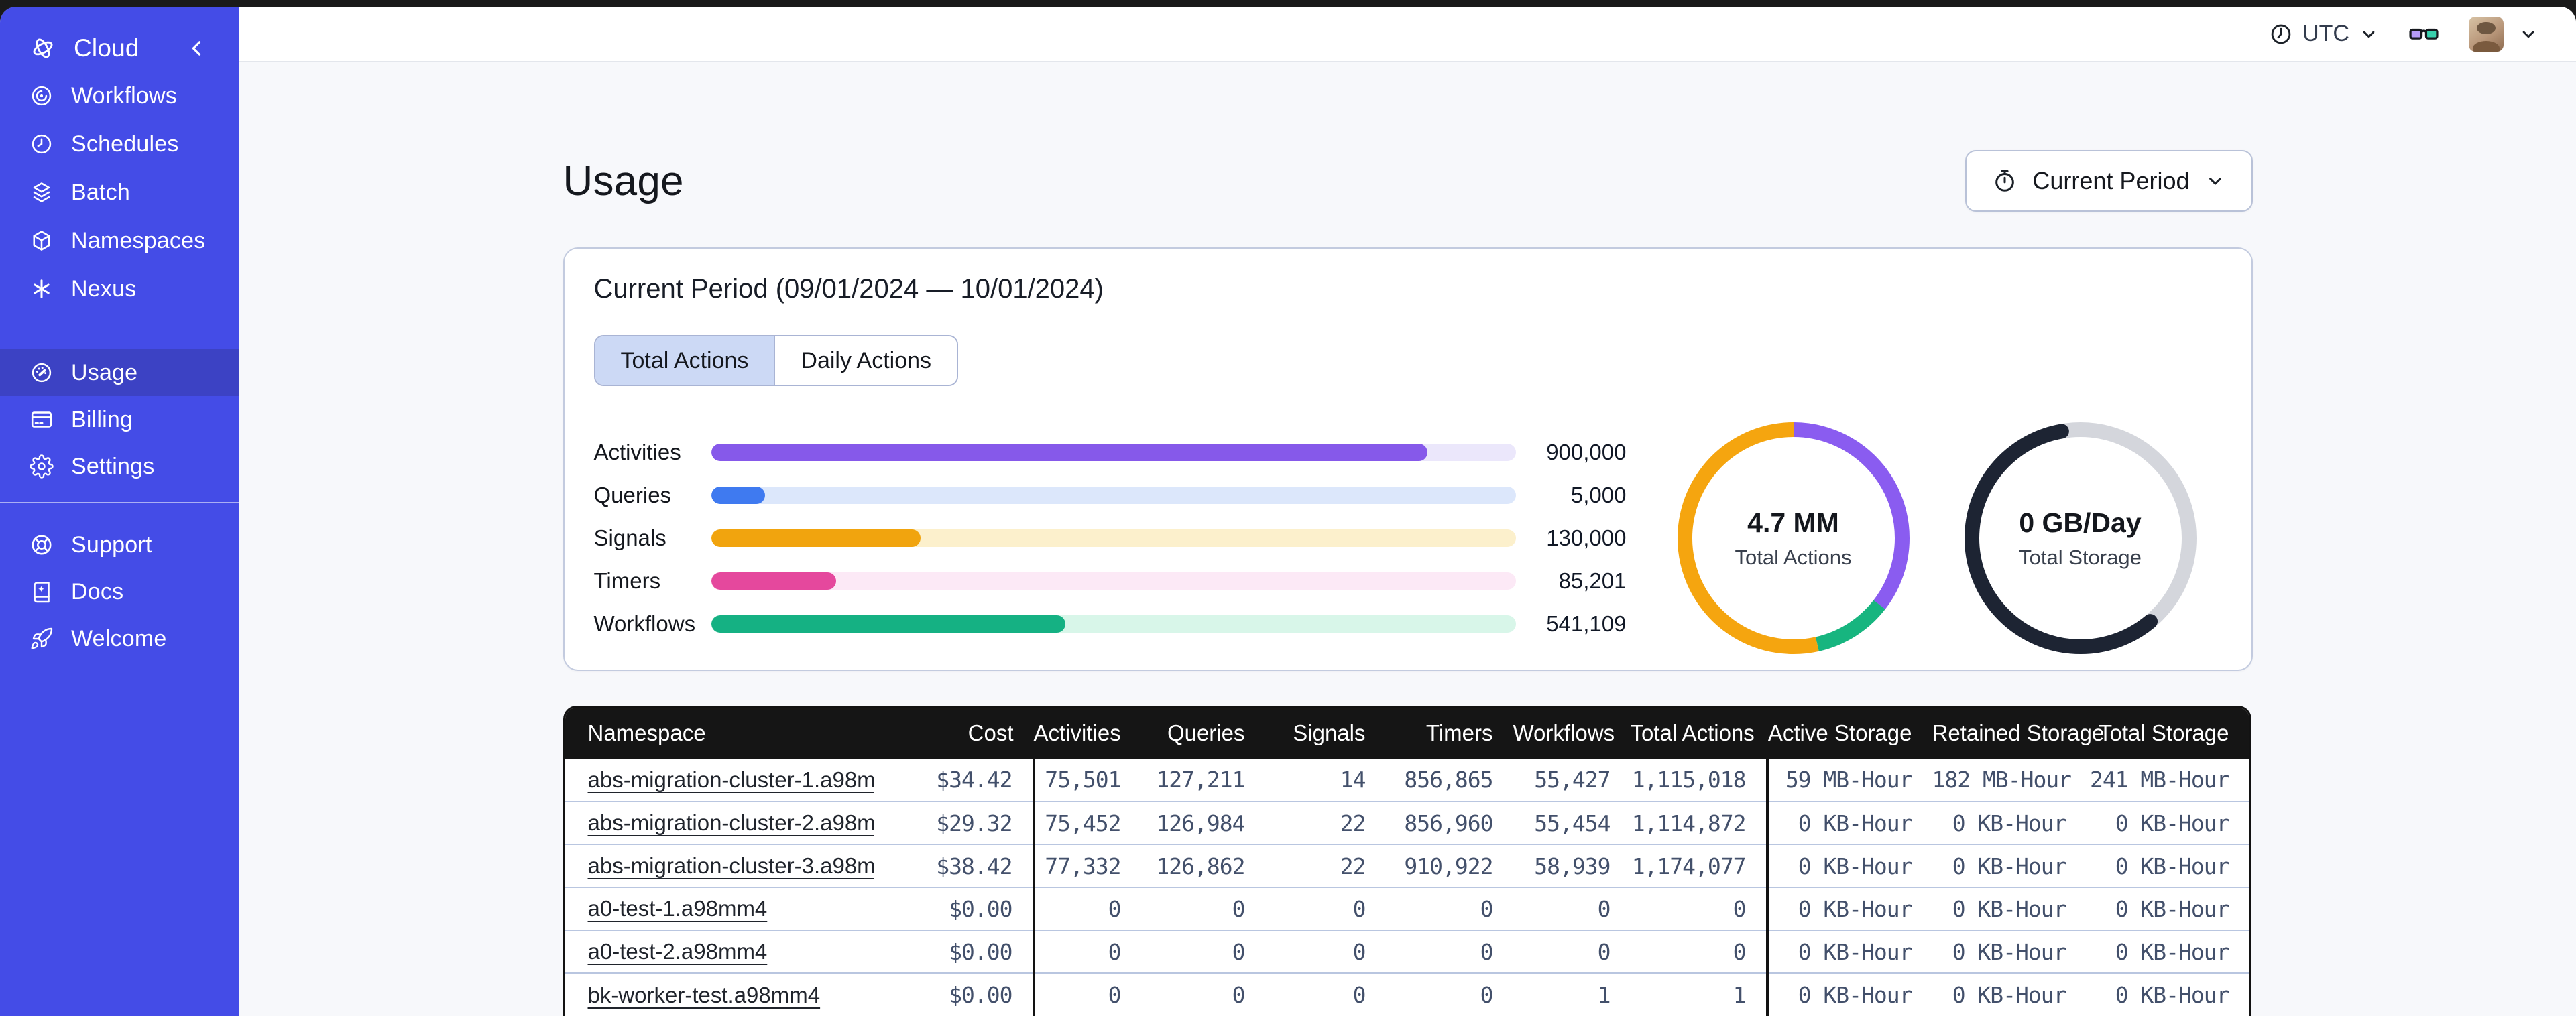 The height and width of the screenshot is (1016, 2576). What do you see at coordinates (731, 779) in the screenshot?
I see `namespace-link: abs-migration-cluster-1.a98mm4` at bounding box center [731, 779].